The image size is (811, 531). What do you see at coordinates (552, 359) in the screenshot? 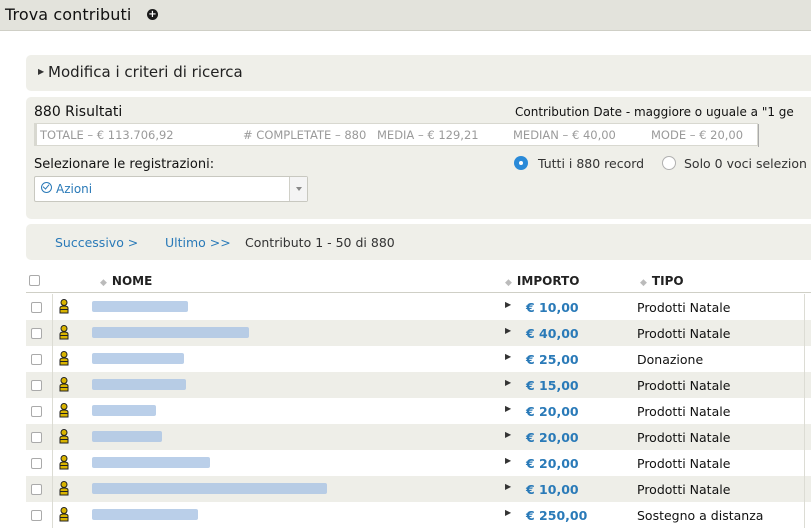
I see `contribution-amount: € 25,00` at bounding box center [552, 359].